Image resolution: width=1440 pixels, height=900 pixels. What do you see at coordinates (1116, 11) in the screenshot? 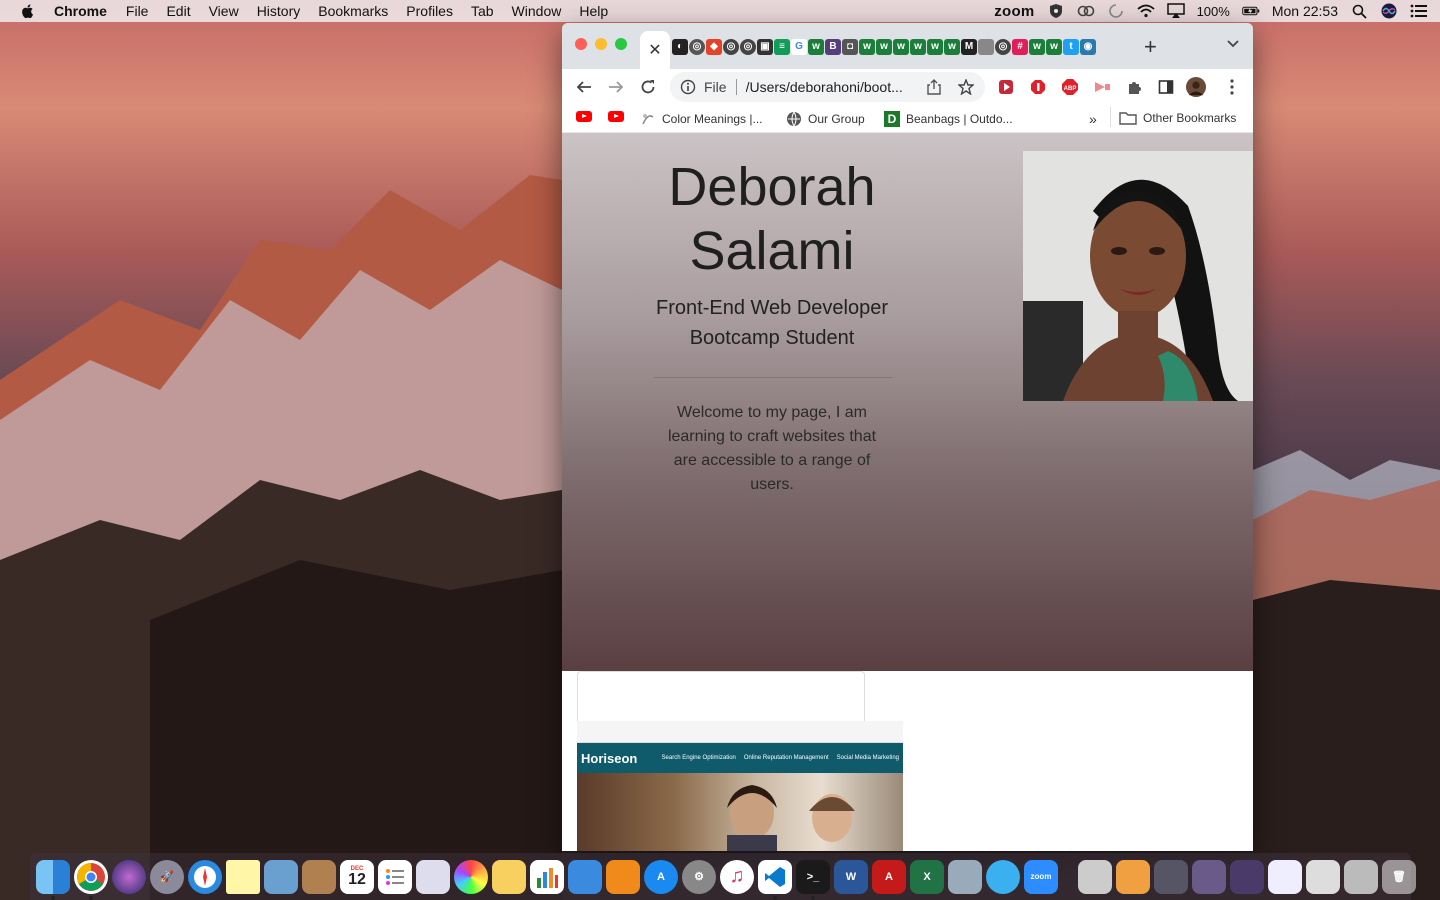
I see `sync-spinner-icon` at bounding box center [1116, 11].